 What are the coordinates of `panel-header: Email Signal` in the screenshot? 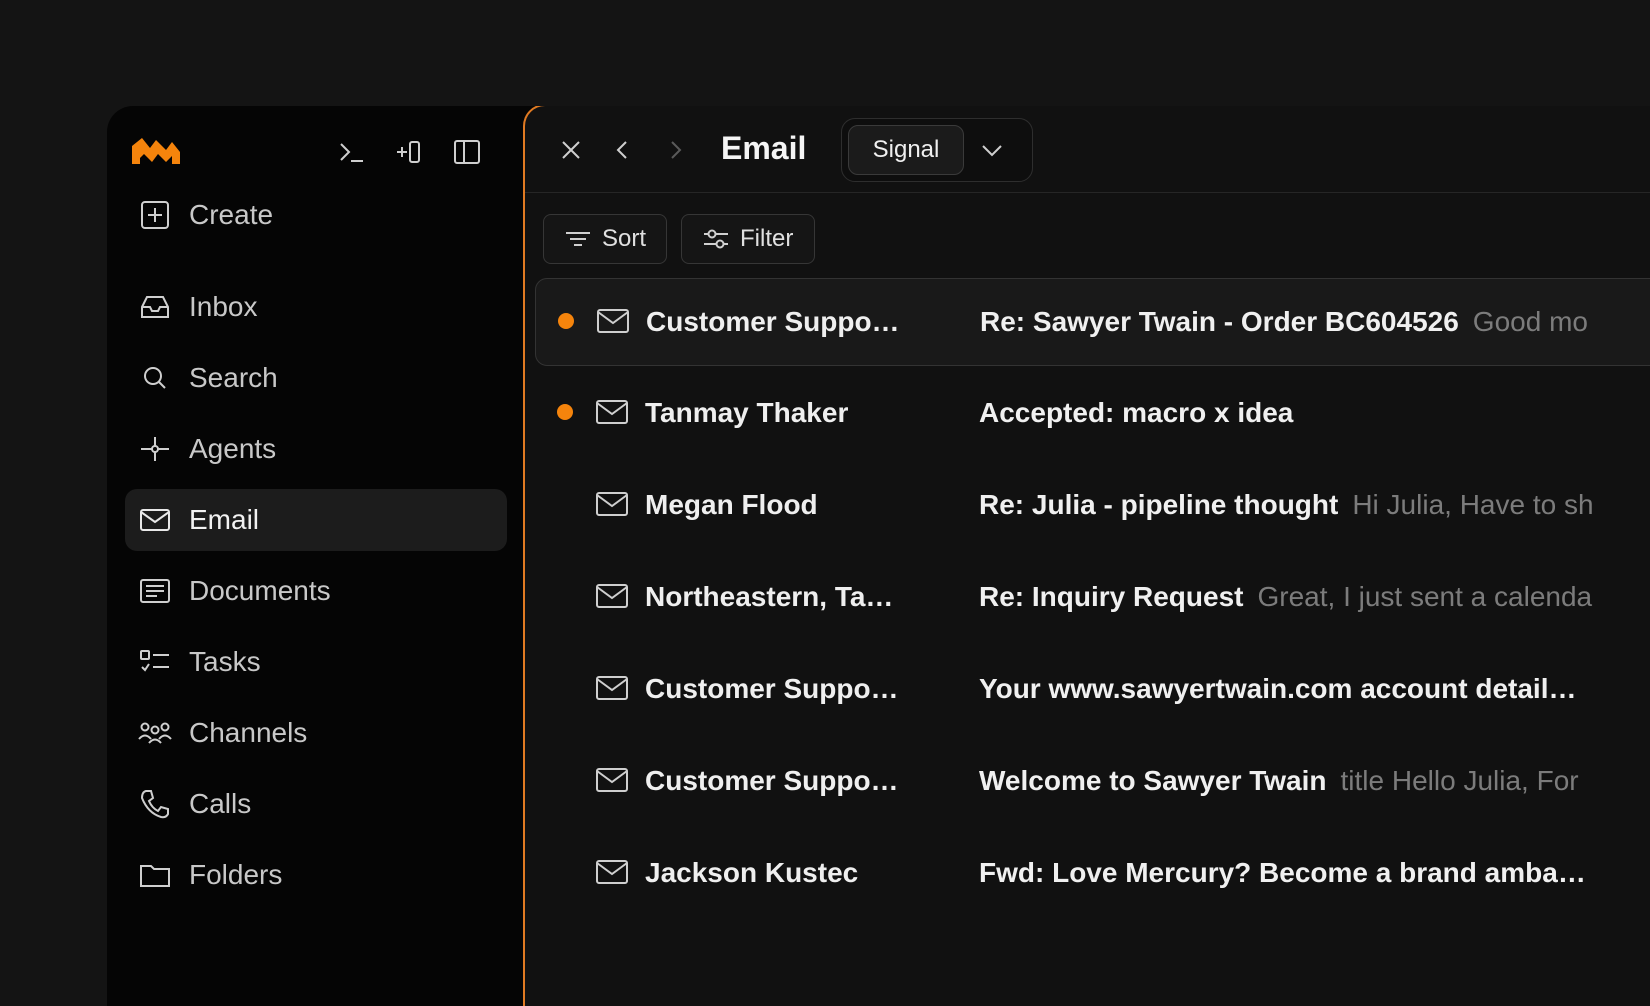 It's located at (1087, 149).